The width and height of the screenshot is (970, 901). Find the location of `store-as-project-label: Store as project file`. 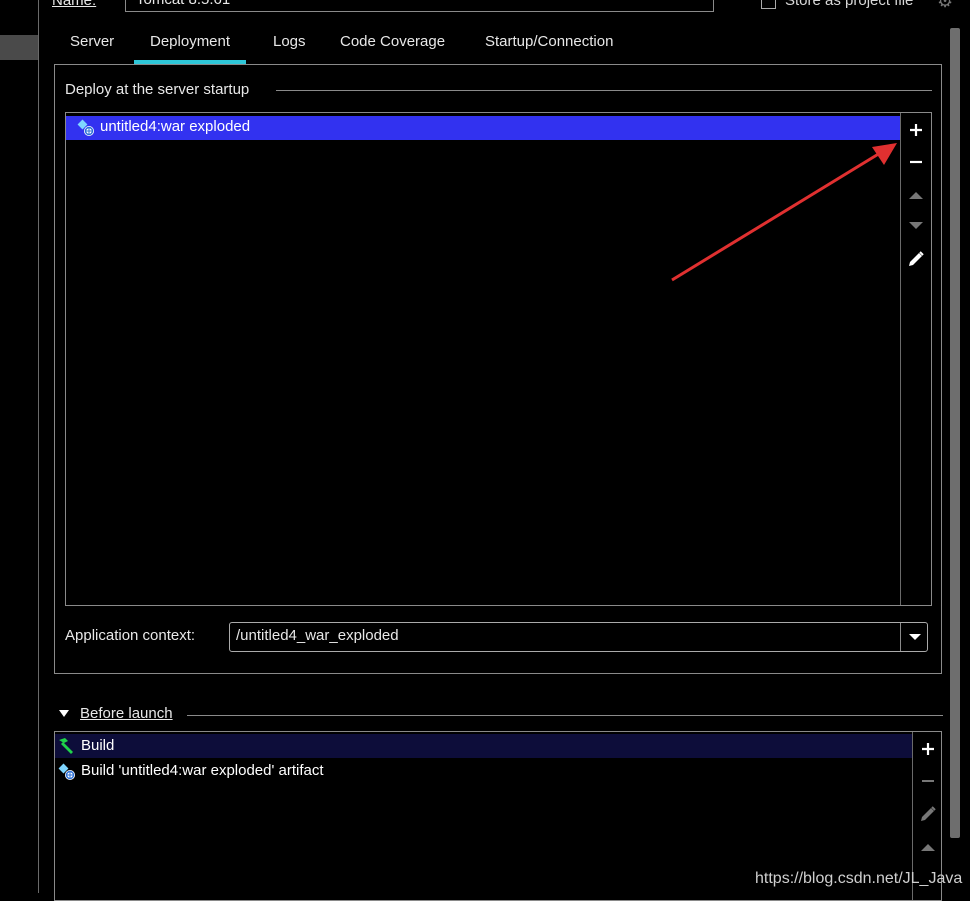

store-as-project-label: Store as project file is located at coordinates (849, 4).